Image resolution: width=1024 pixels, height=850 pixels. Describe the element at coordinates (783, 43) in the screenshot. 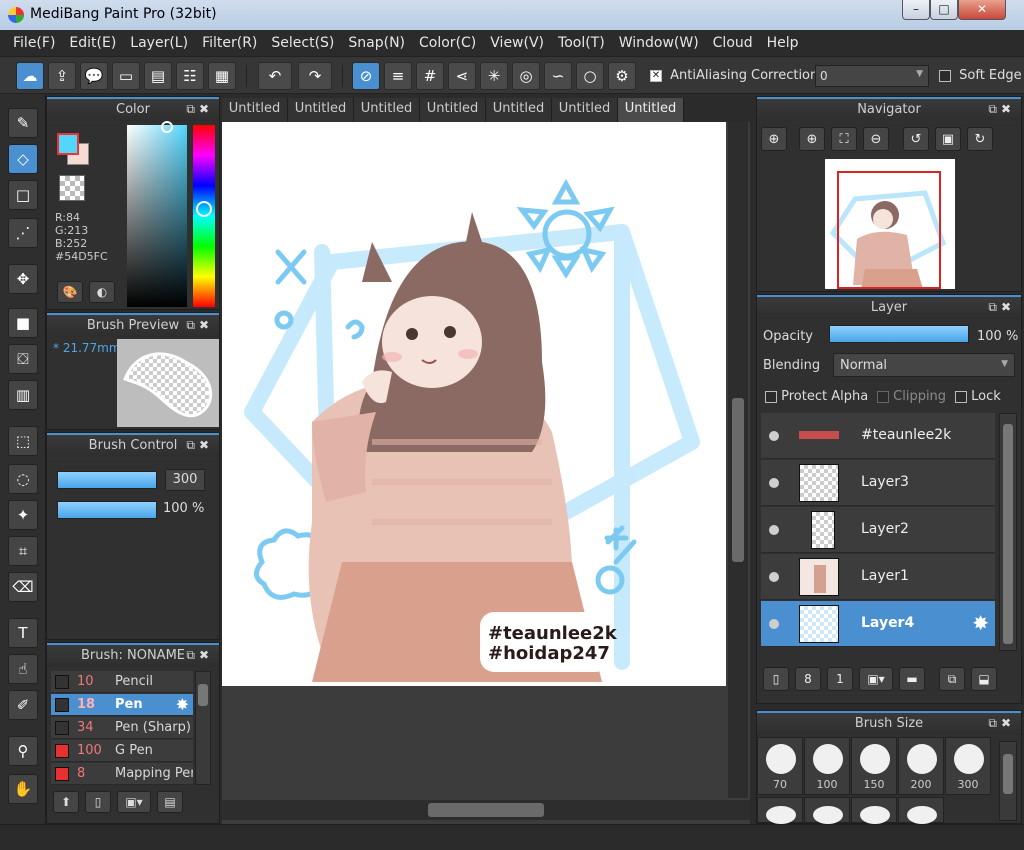

I see `menu-help: Help` at that location.